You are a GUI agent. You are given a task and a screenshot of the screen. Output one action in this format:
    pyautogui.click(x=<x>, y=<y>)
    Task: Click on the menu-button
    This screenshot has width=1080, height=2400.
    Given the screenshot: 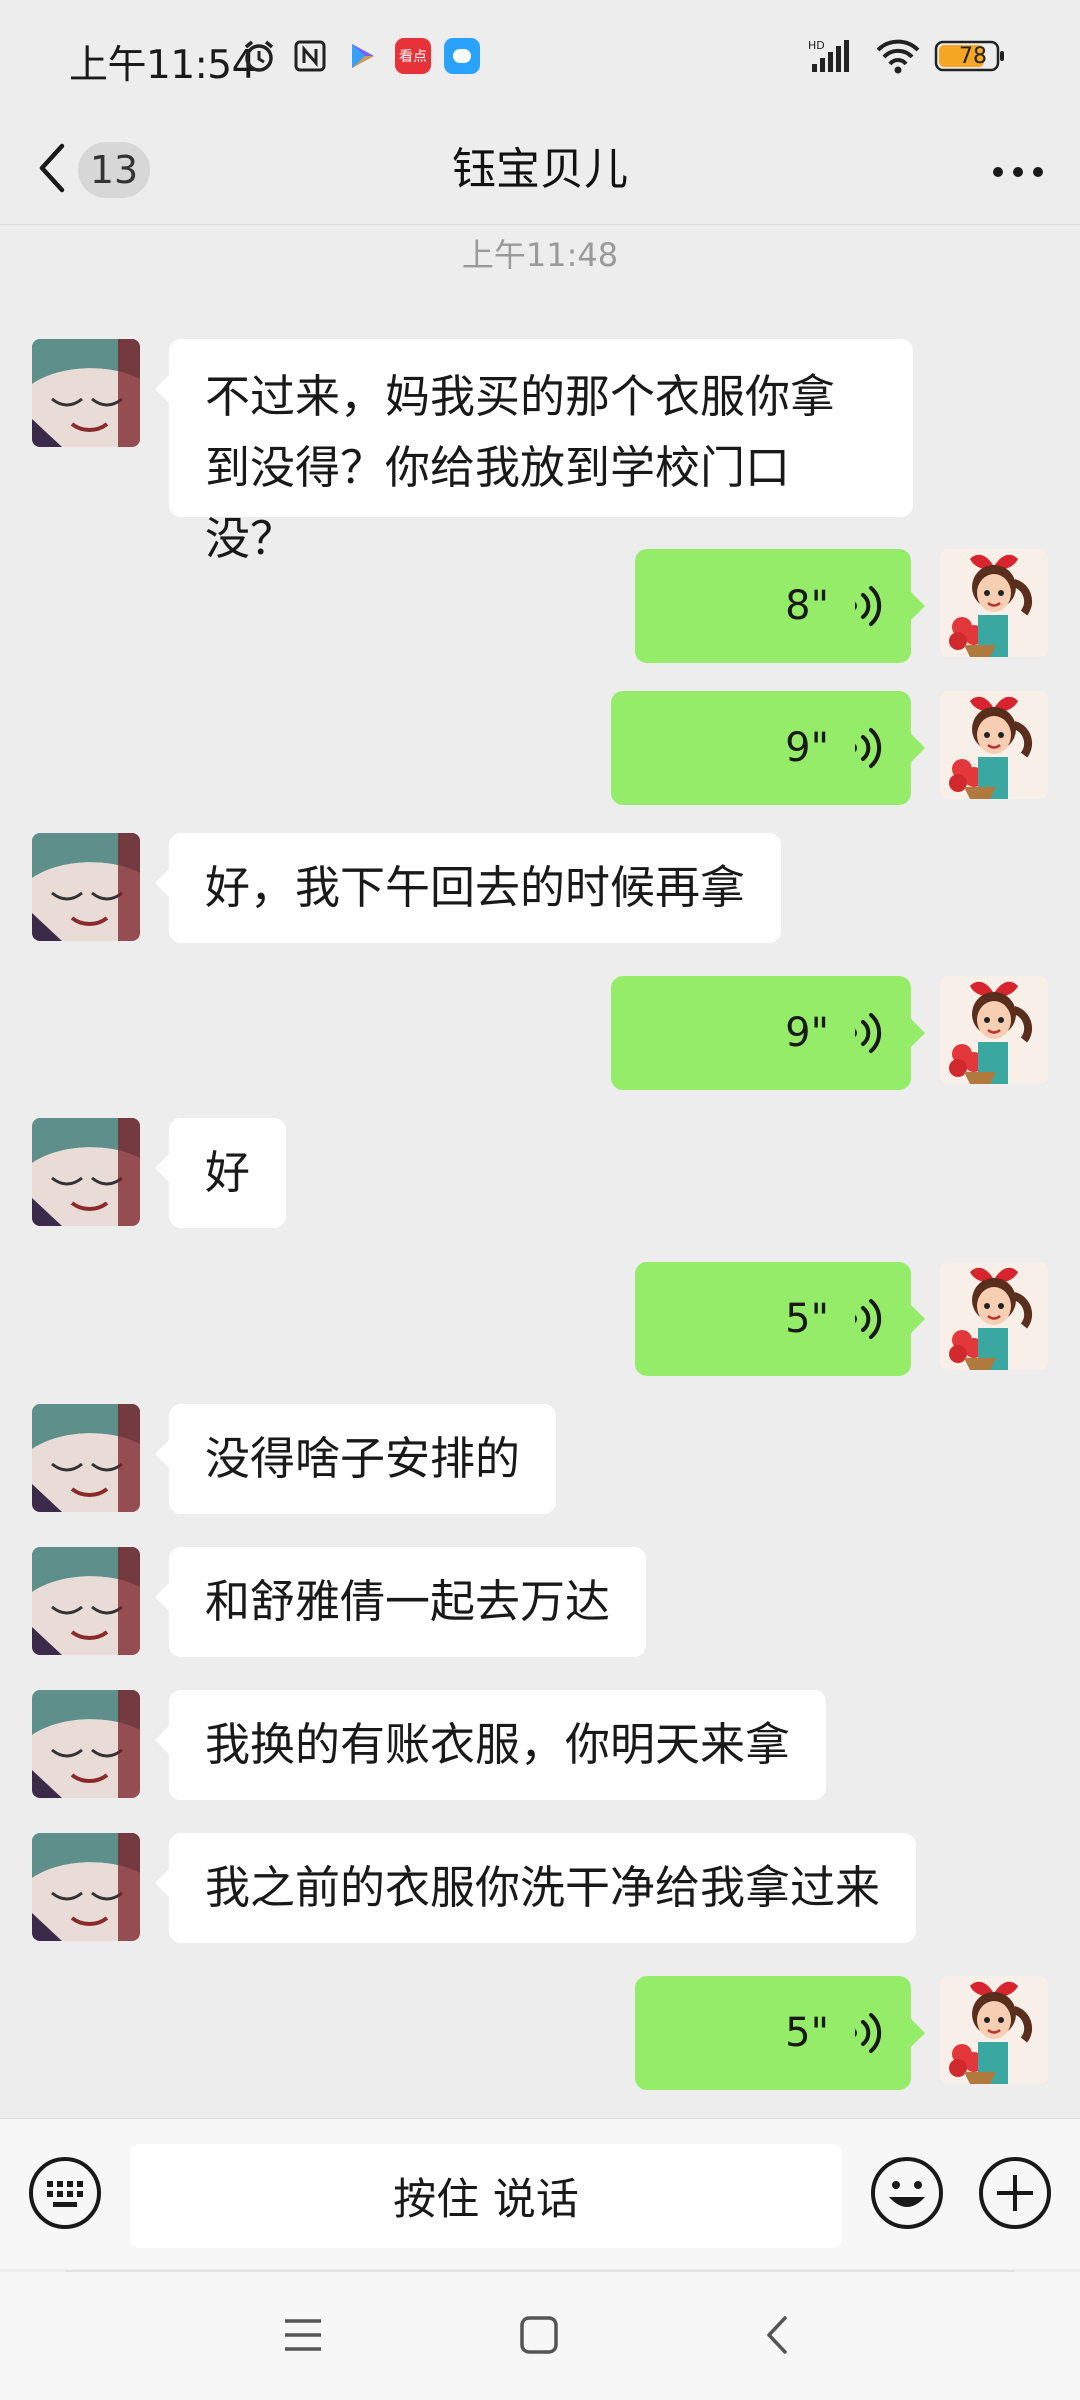 What is the action you would take?
    pyautogui.click(x=303, y=2337)
    